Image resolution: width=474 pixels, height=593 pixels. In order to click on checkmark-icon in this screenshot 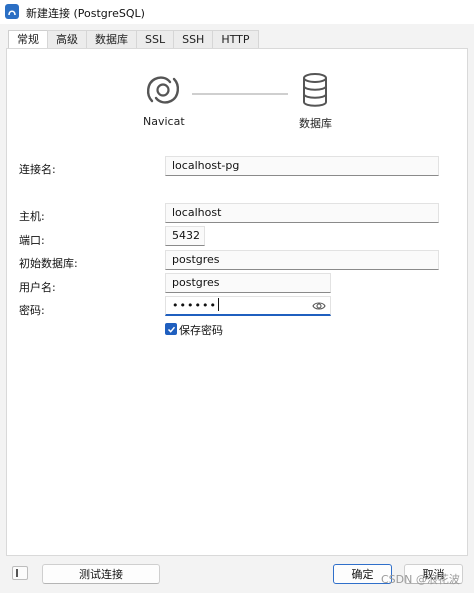, I will do `click(171, 329)`.